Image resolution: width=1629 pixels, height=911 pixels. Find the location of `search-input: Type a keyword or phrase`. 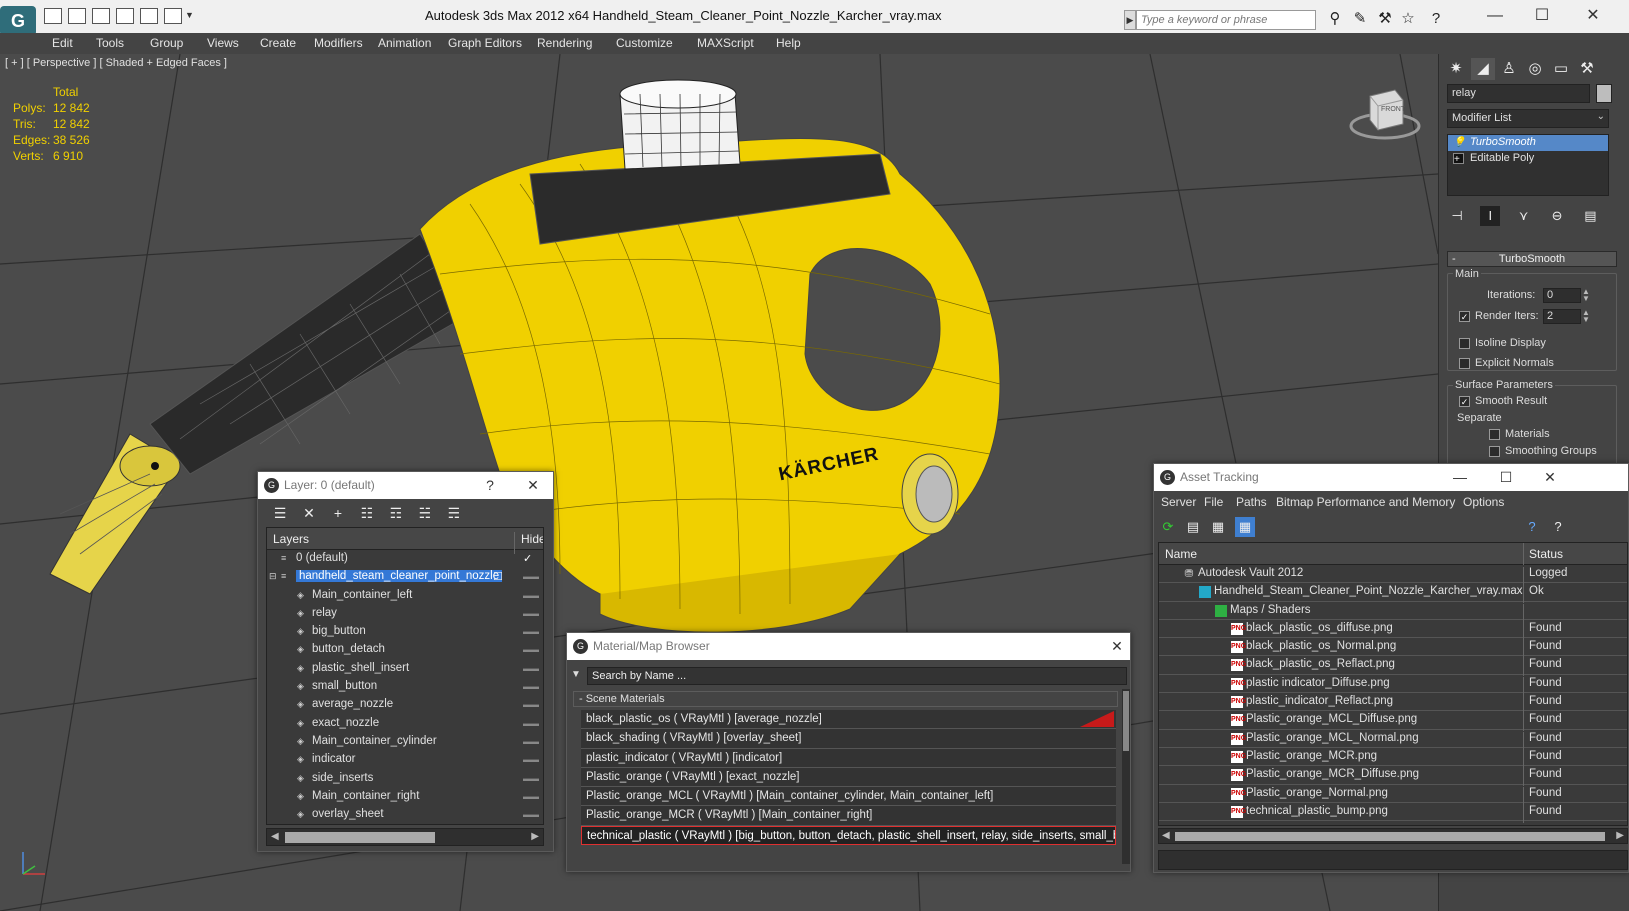

search-input: Type a keyword or phrase is located at coordinates (1226, 20).